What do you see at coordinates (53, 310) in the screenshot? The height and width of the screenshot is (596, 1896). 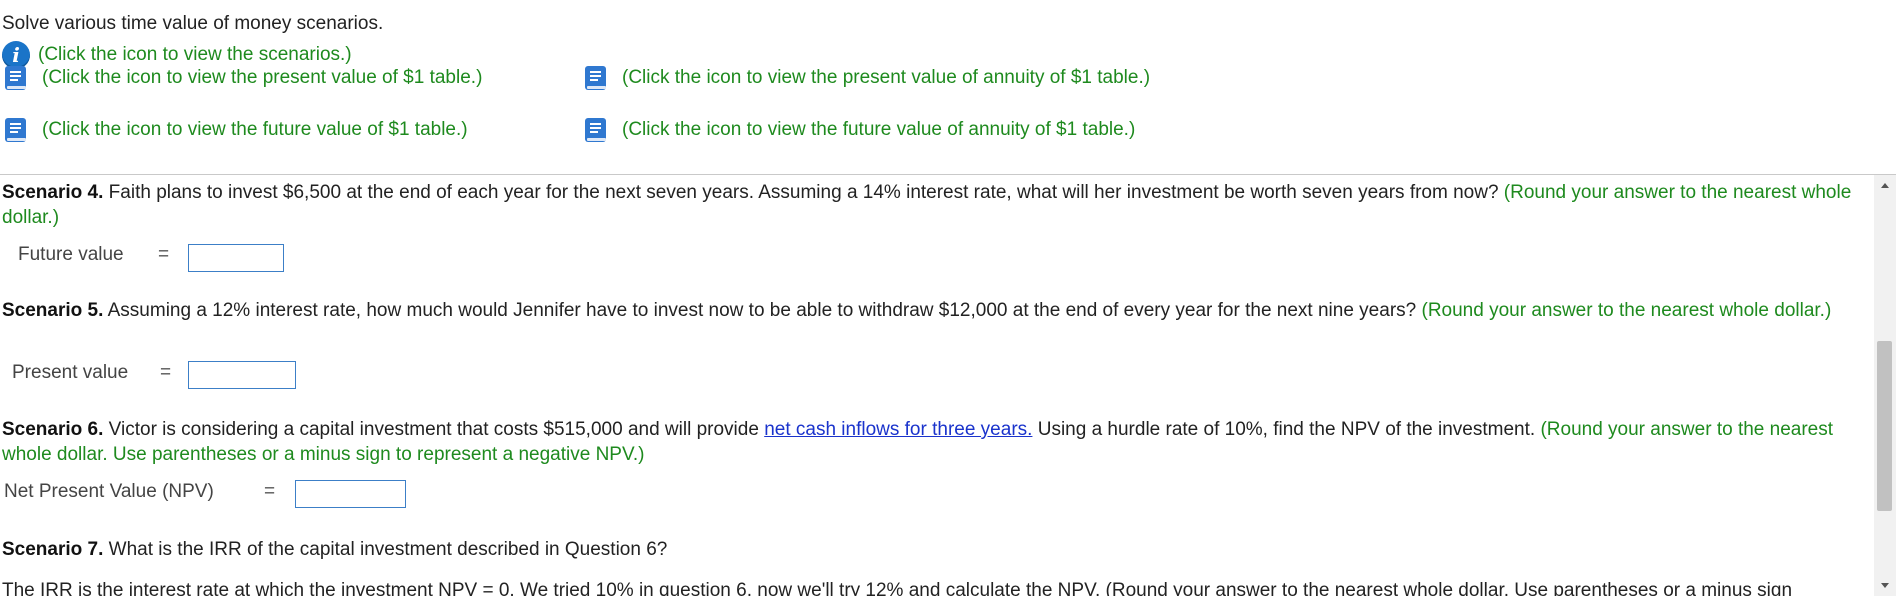 I see `scenario-5-label: Scenario 5.` at bounding box center [53, 310].